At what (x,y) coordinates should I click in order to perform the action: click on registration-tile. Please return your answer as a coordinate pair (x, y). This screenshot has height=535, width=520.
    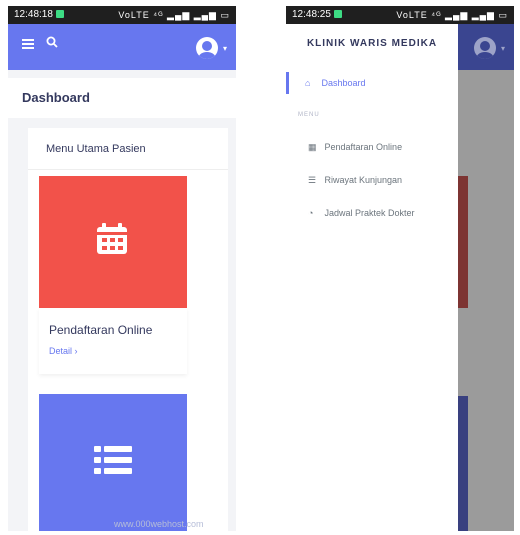
    Looking at the image, I should click on (113, 242).